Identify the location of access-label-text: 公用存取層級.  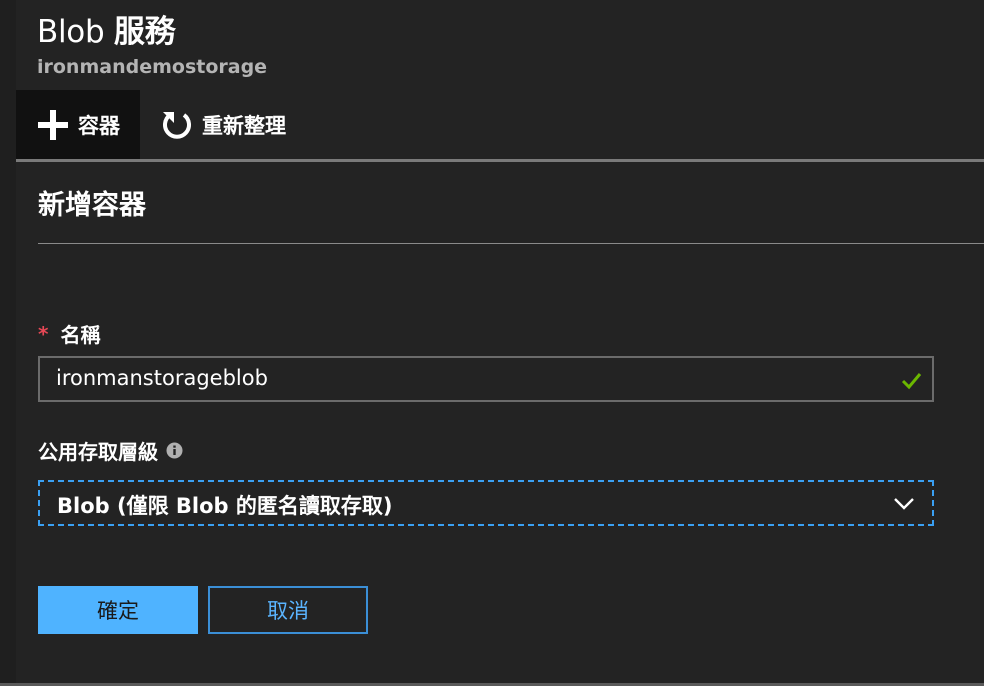
(98, 452).